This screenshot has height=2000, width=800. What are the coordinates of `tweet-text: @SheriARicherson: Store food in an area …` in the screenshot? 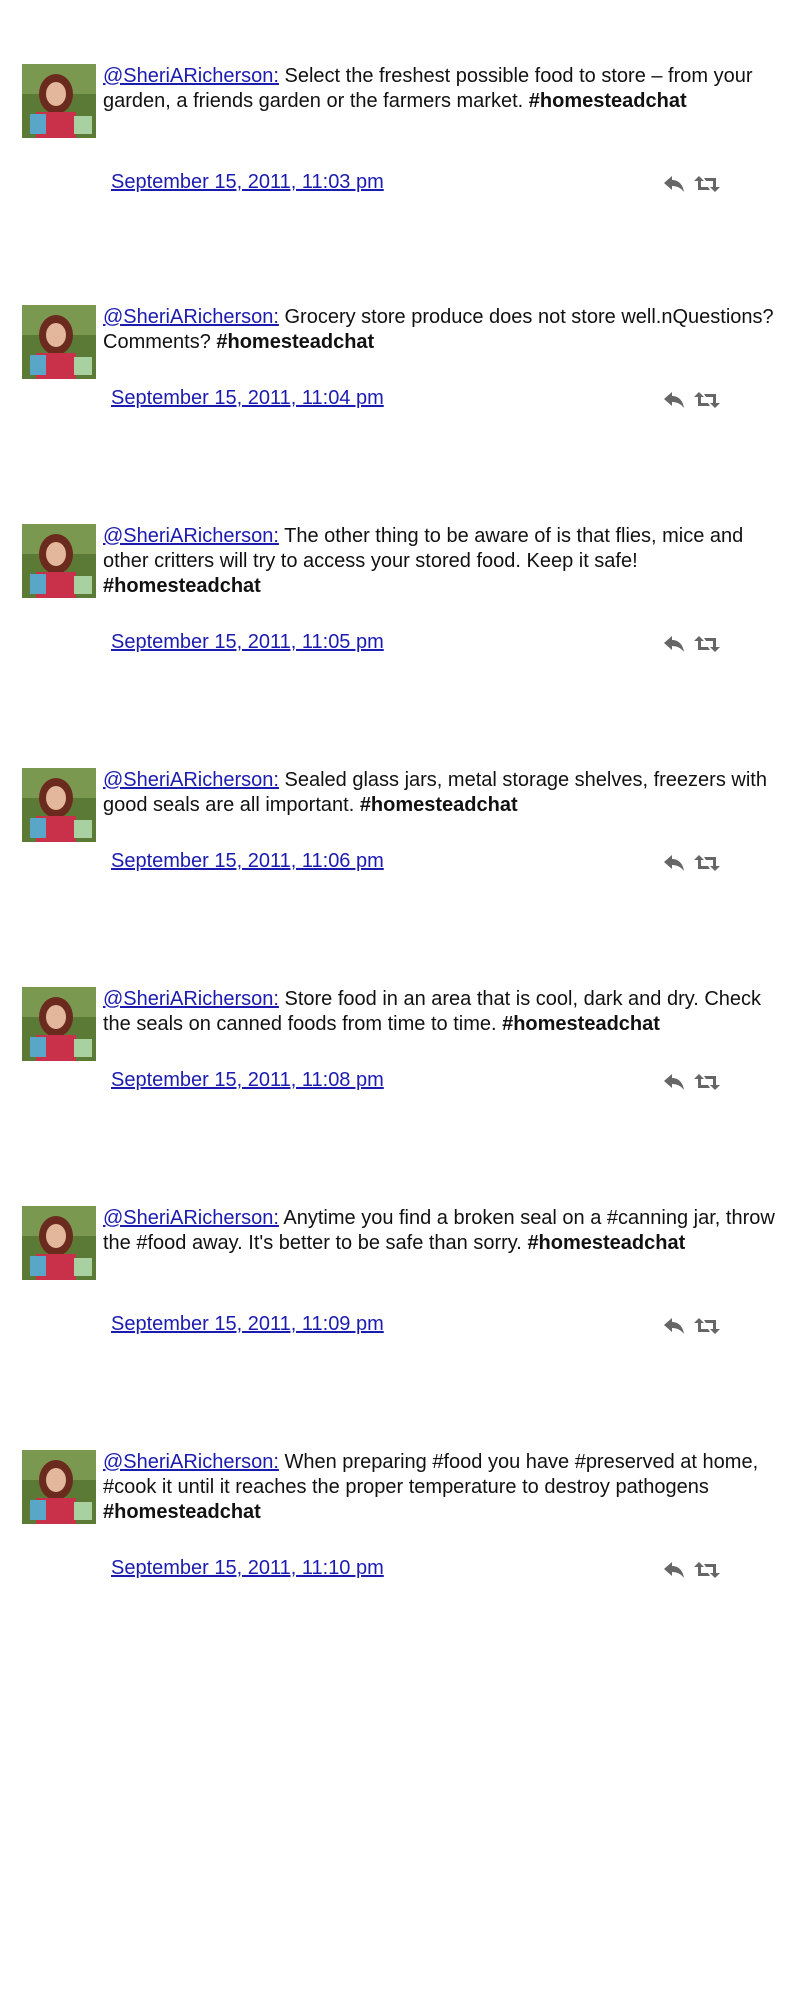 It's located at (448, 1012).